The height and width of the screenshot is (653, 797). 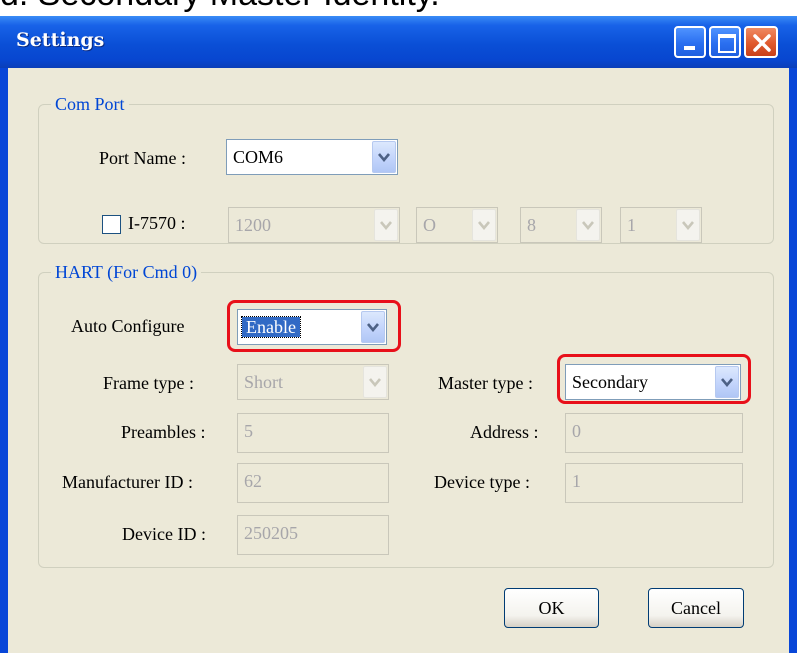 I want to click on frame-type-combo: Short, so click(x=313, y=382).